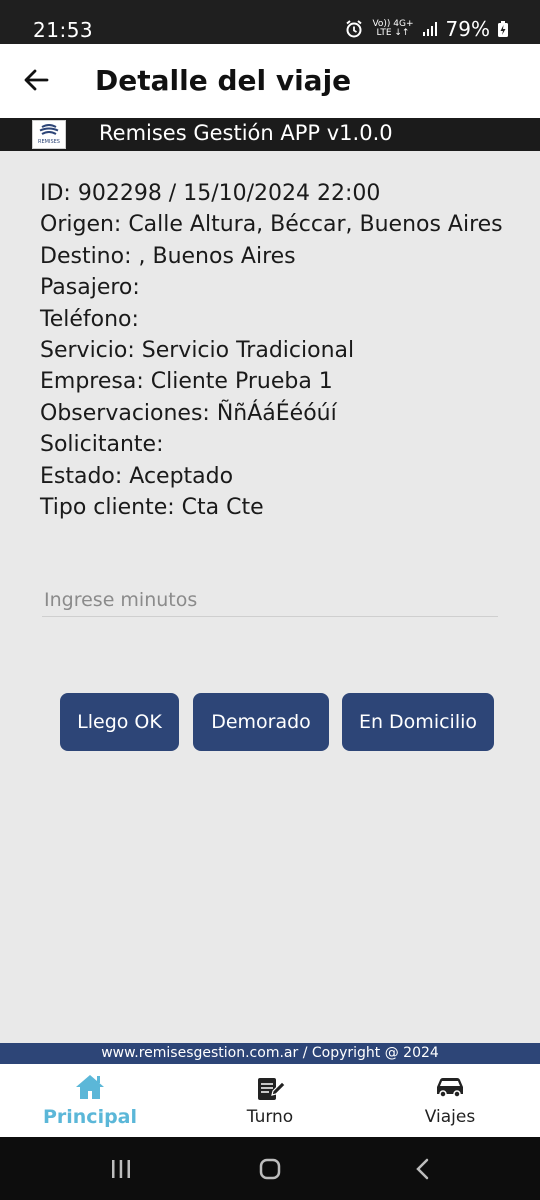  Describe the element at coordinates (188, 413) in the screenshot. I see `detail-observaciones: Observaciones: ÑñÁáÉéóúí` at that location.